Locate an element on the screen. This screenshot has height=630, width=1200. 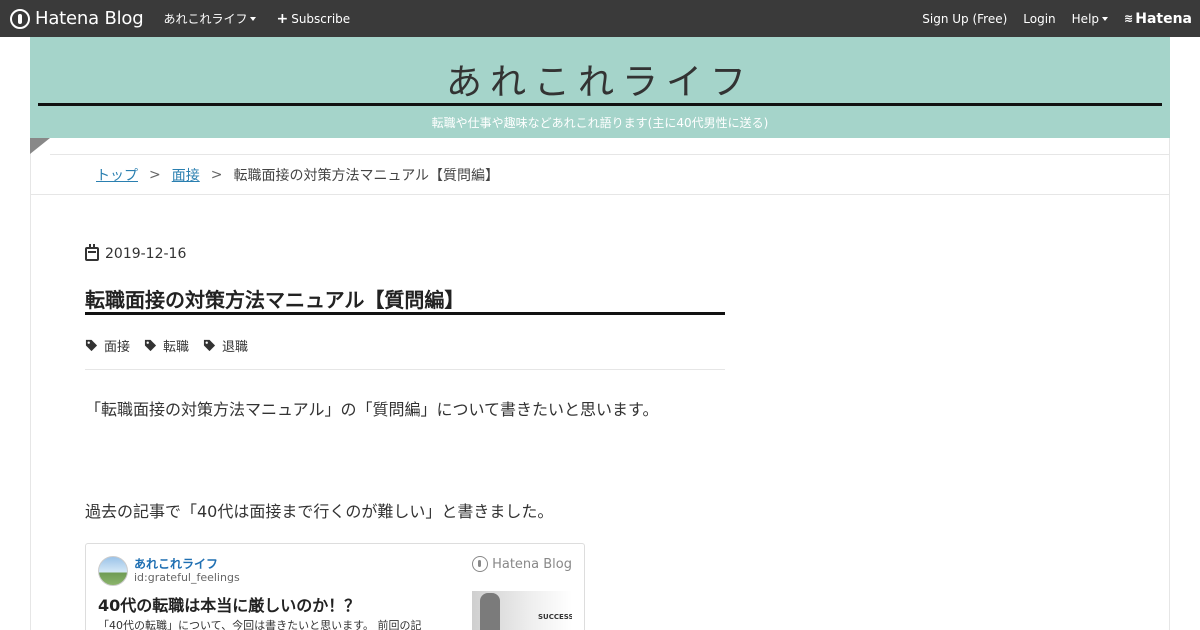
tag-label: 転職 is located at coordinates (176, 347).